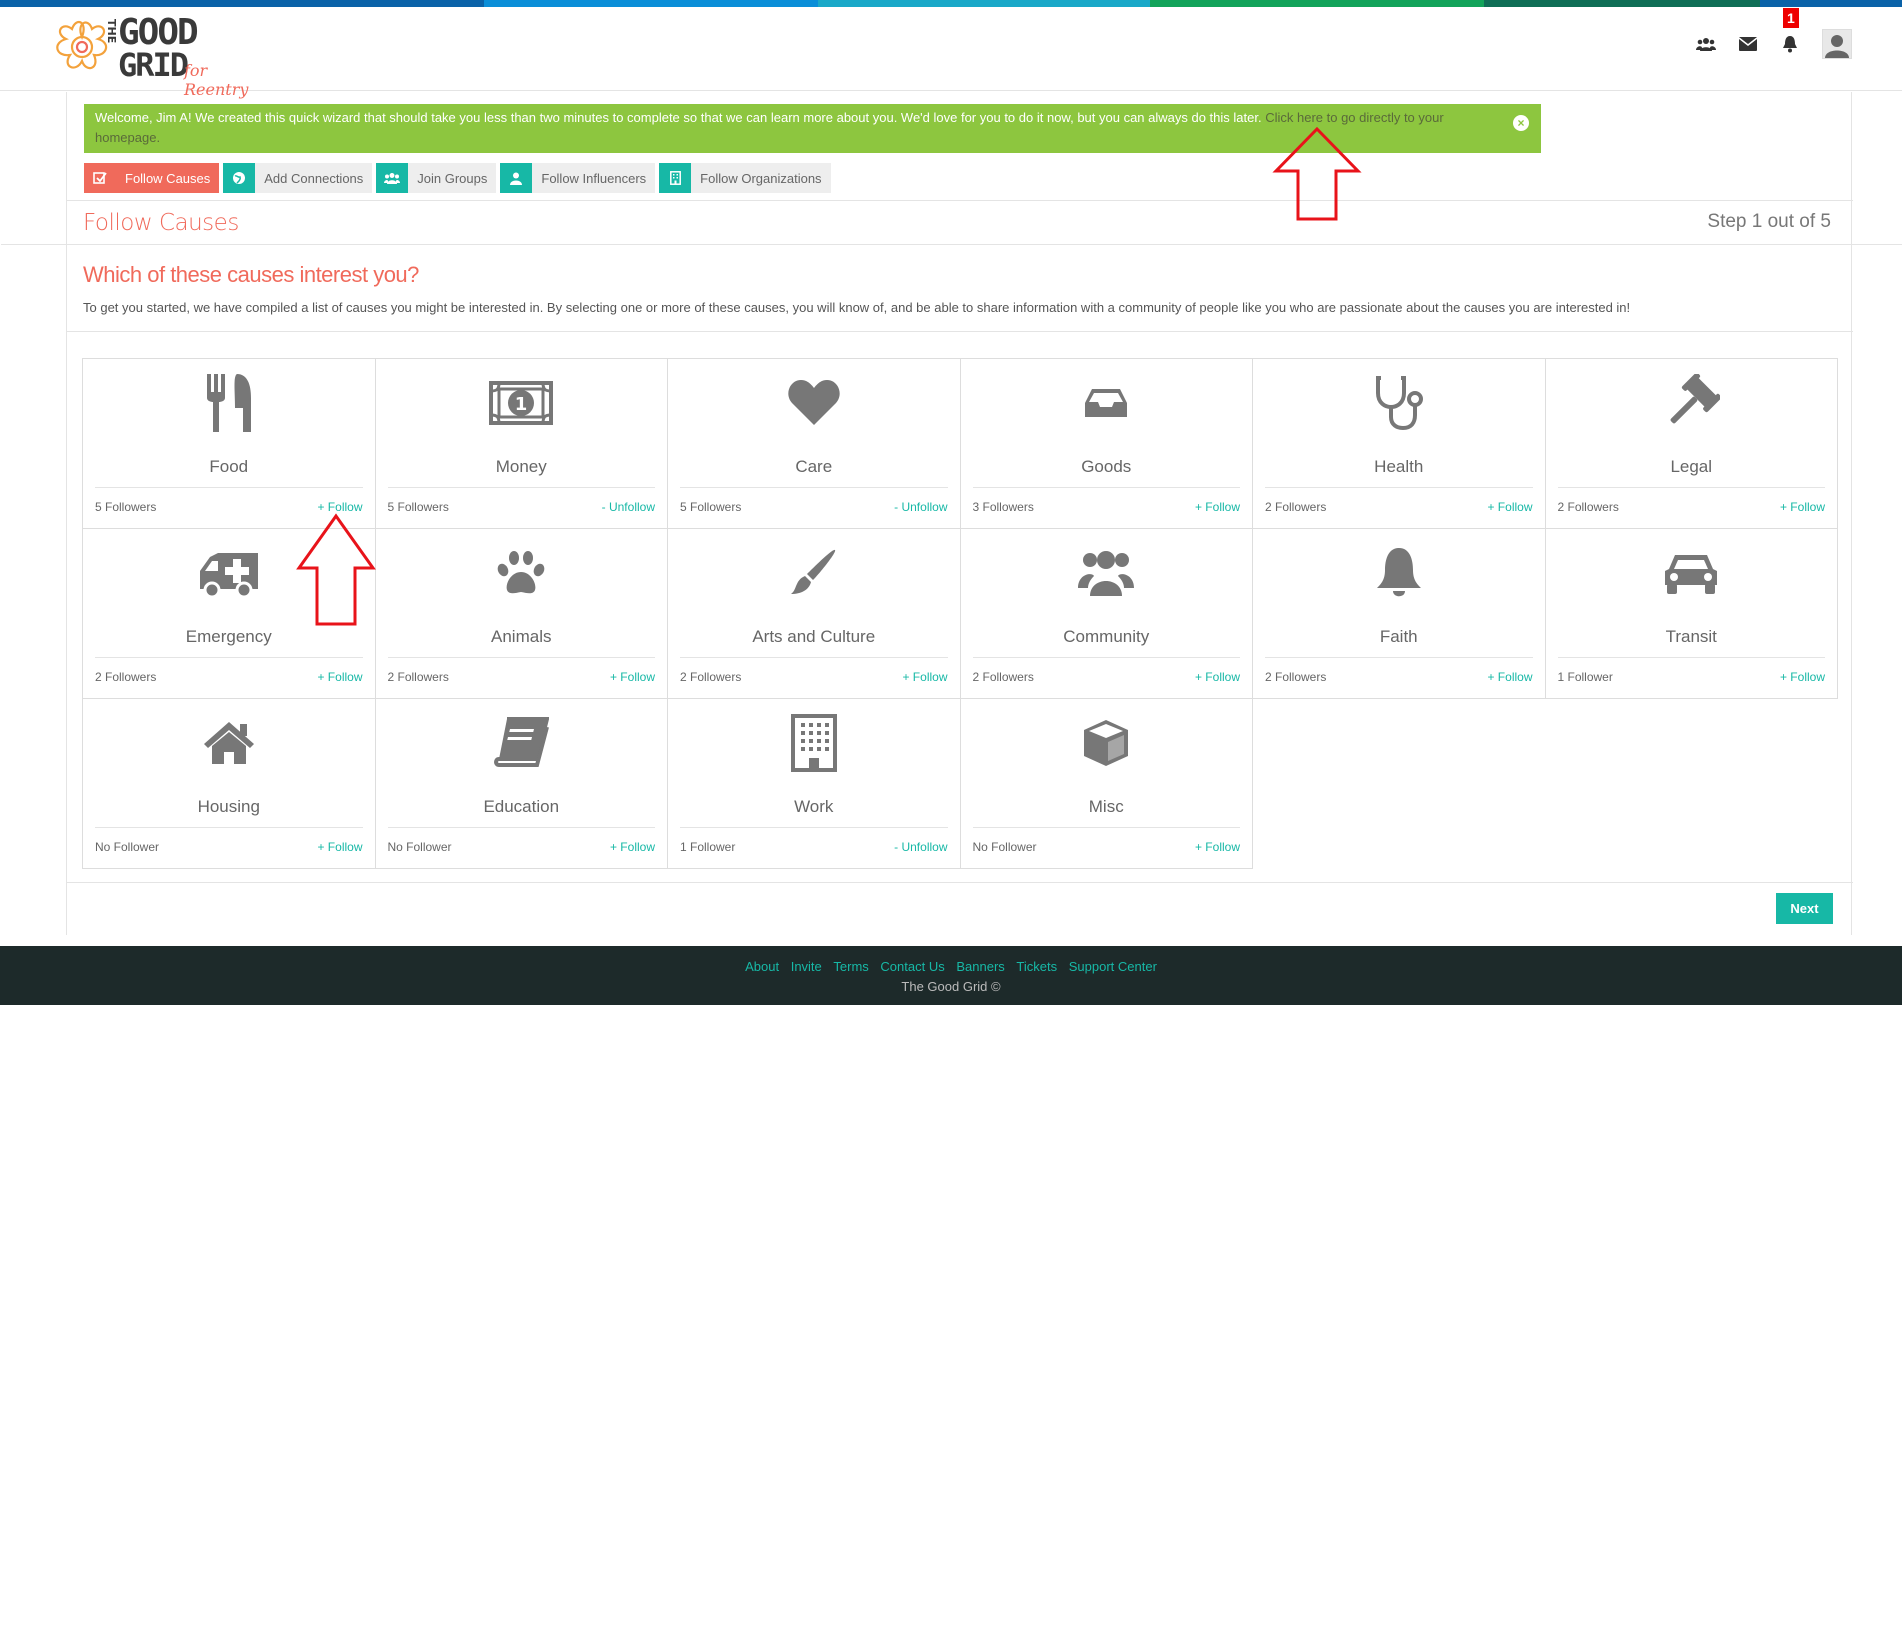 This screenshot has width=1902, height=1641. What do you see at coordinates (392, 178) in the screenshot?
I see `users-icon` at bounding box center [392, 178].